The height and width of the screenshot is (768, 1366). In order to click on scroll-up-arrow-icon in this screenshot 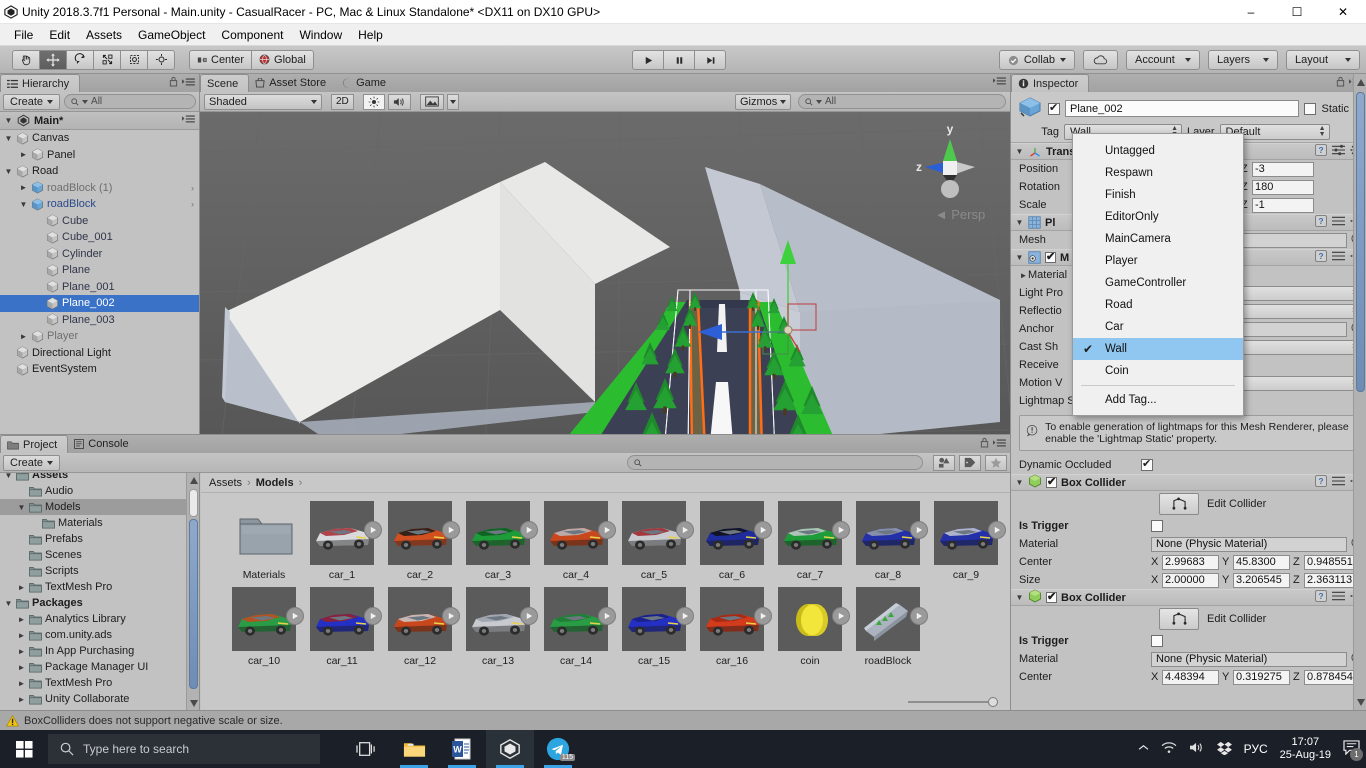, I will do `click(193, 480)`.